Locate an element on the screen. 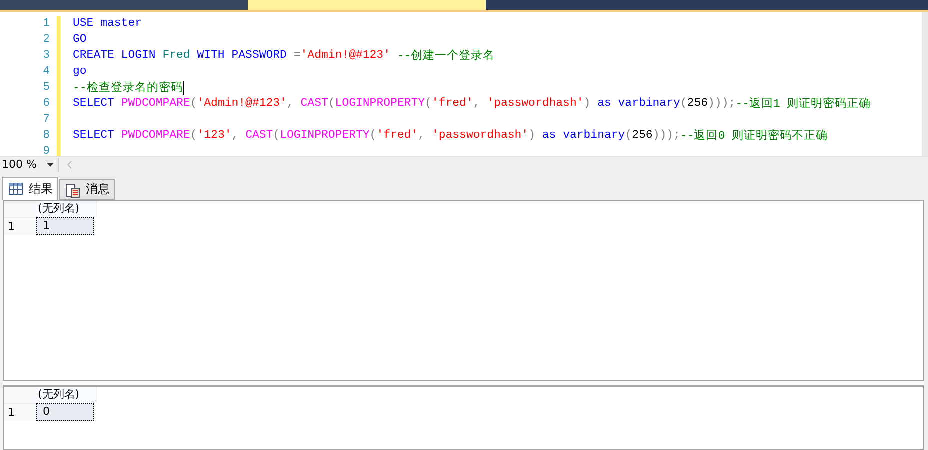 The height and width of the screenshot is (450, 928). code-line: --检查登录名的密码 is located at coordinates (128, 88).